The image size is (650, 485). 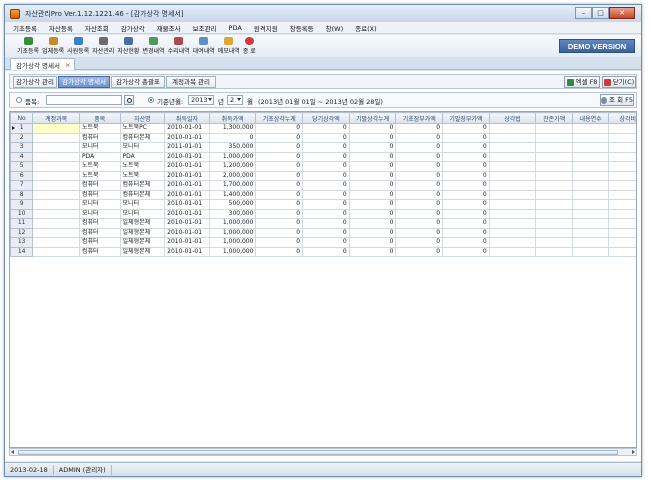 I want to click on tool-repair-history: 수리내역, so click(x=179, y=46).